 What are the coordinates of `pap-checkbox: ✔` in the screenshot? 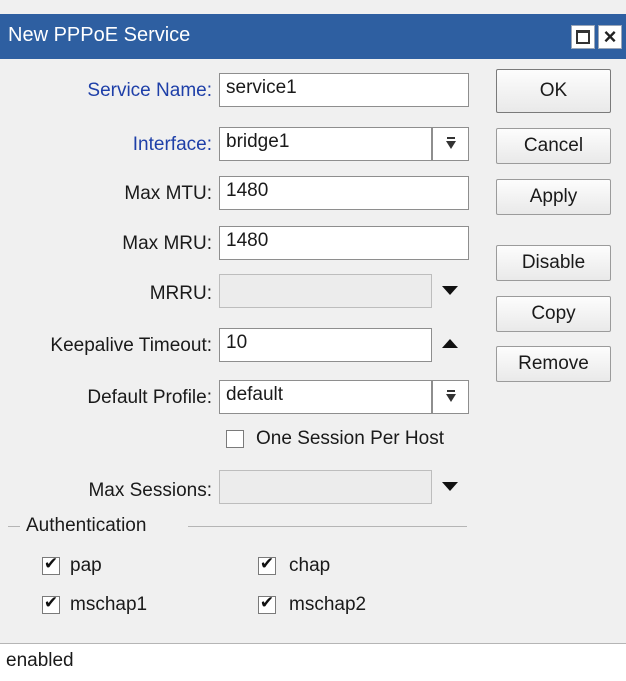 It's located at (51, 564).